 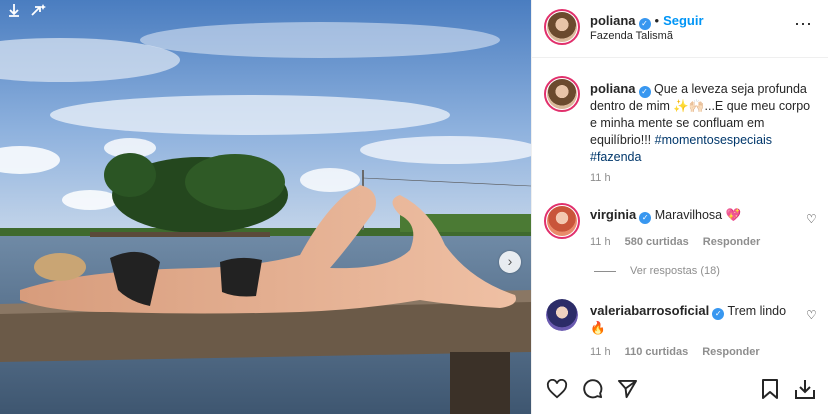 I want to click on hashtag-link: #momentosespeciais, so click(x=713, y=140).